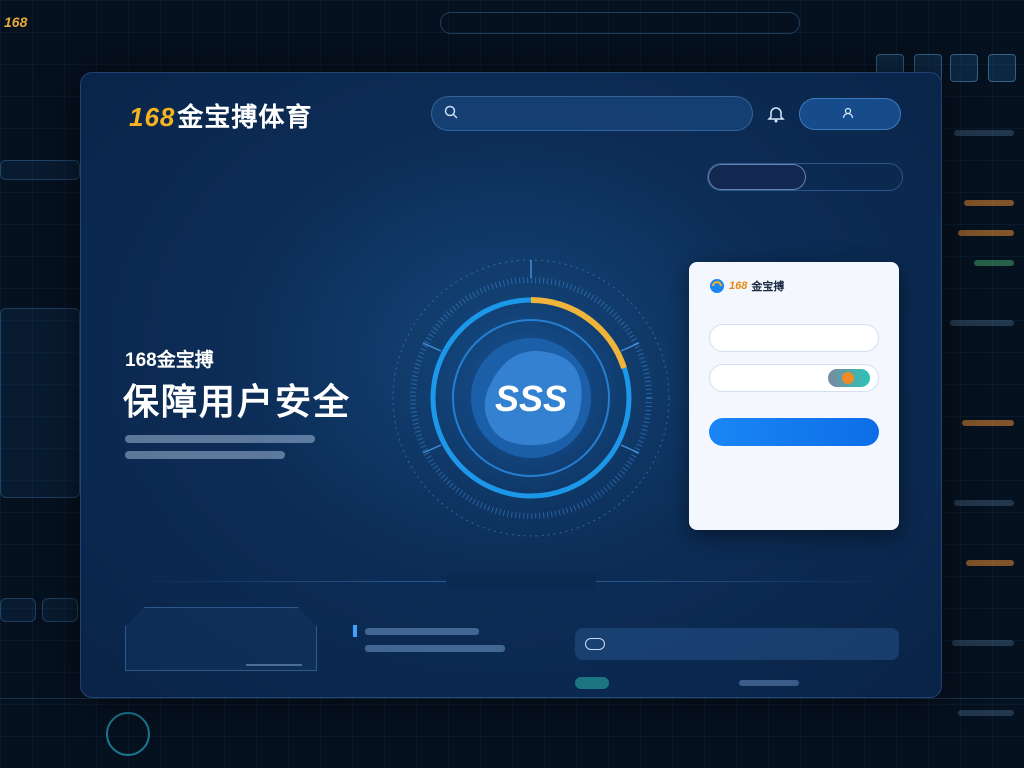 The image size is (1024, 768). I want to click on search-icon, so click(451, 113).